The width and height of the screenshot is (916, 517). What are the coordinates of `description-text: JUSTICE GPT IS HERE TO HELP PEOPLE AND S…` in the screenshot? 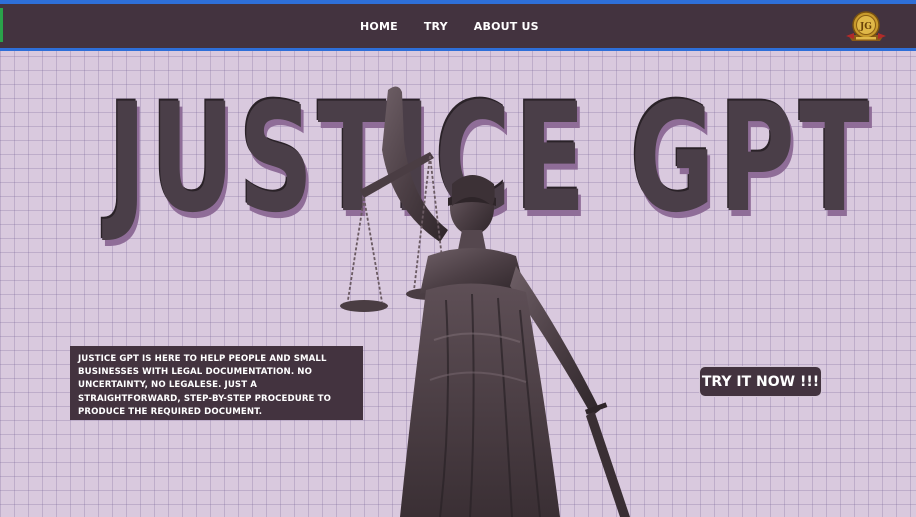 It's located at (204, 385).